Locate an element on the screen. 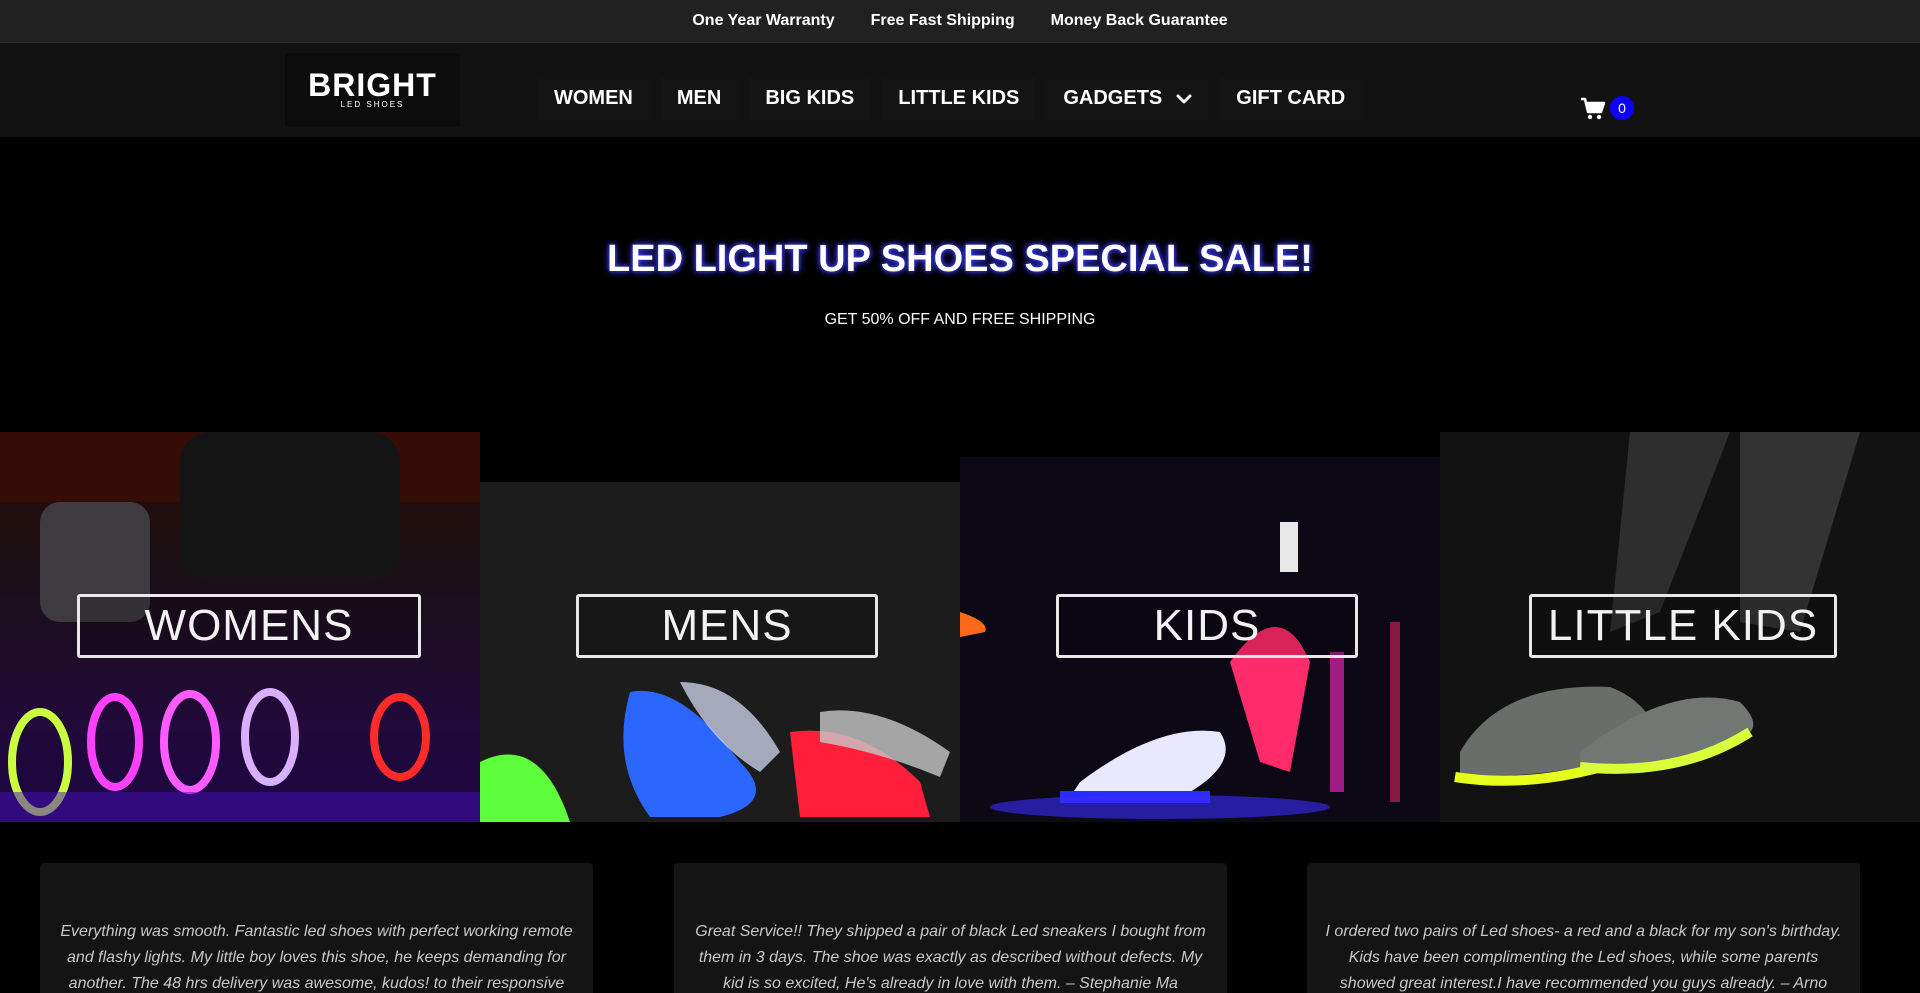  guarantee-text: Money Back Guarantee is located at coordinates (1139, 20).